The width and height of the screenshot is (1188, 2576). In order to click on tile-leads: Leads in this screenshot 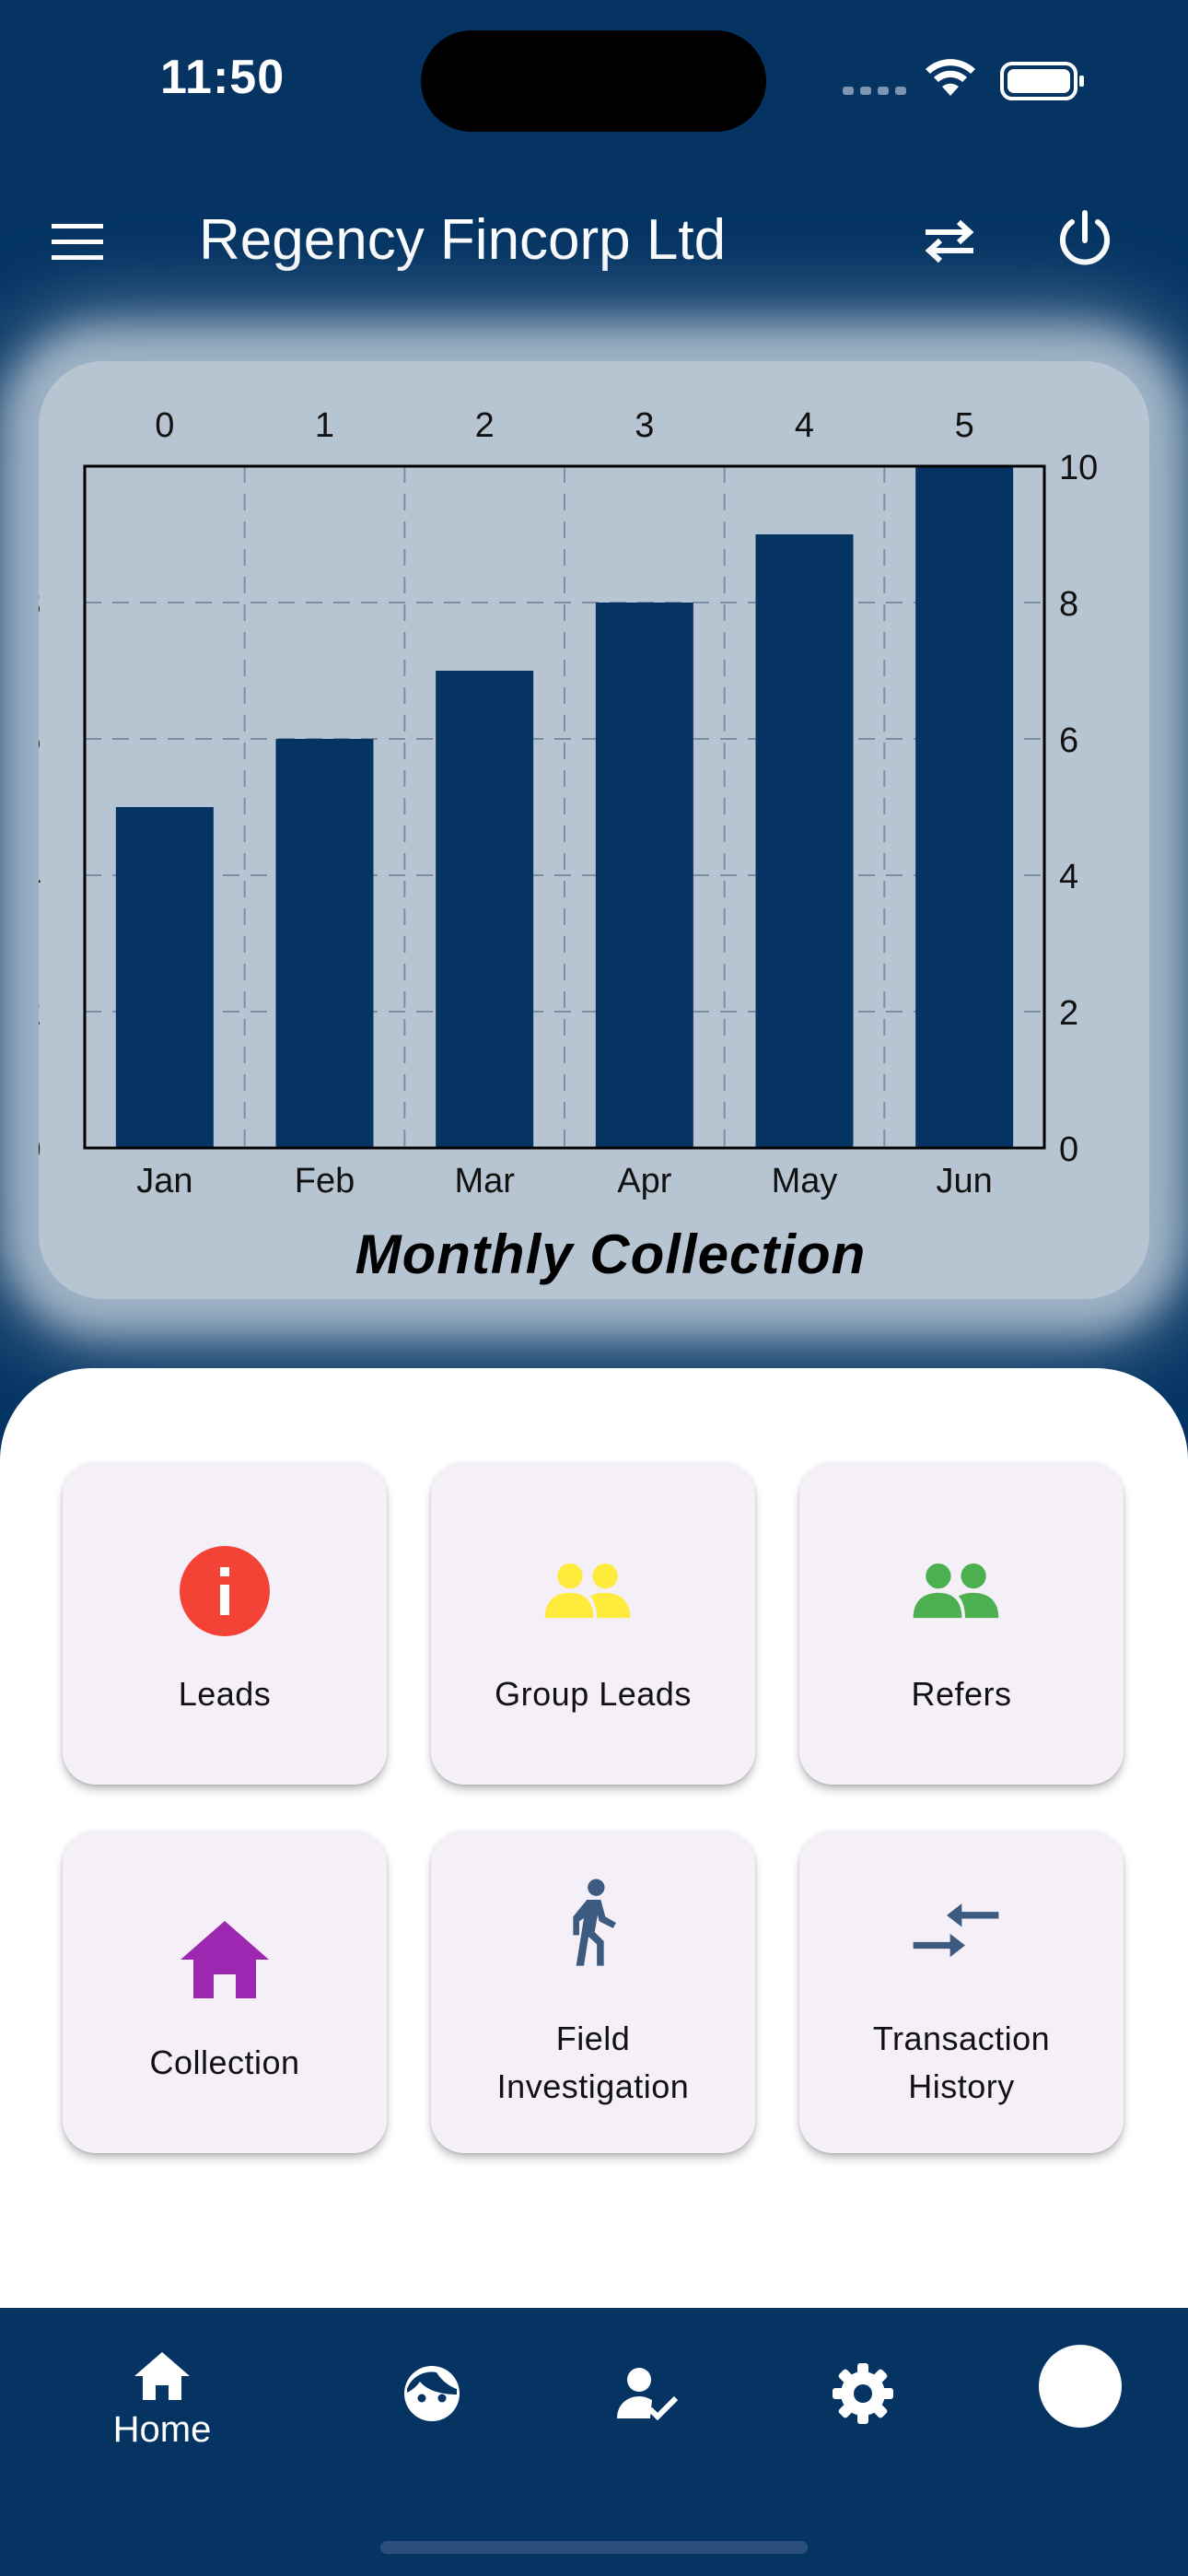, I will do `click(225, 1623)`.